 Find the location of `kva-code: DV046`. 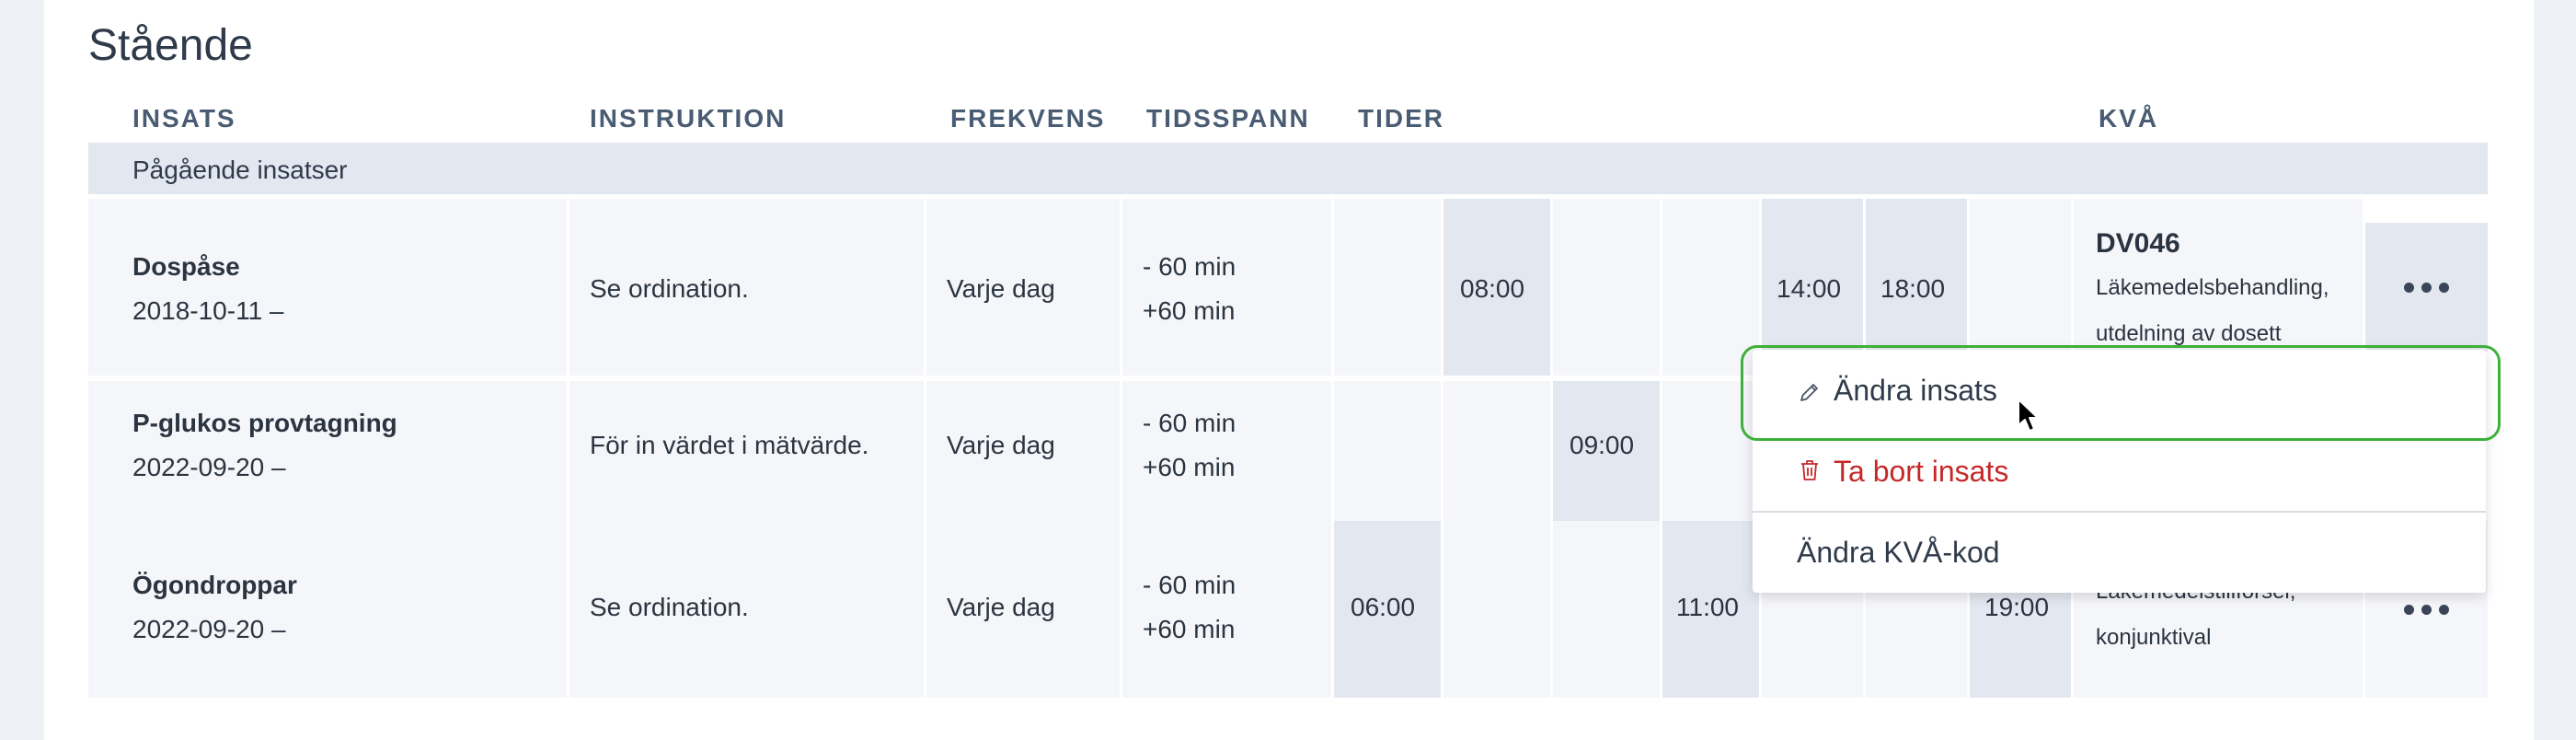

kva-code: DV046 is located at coordinates (2138, 243).